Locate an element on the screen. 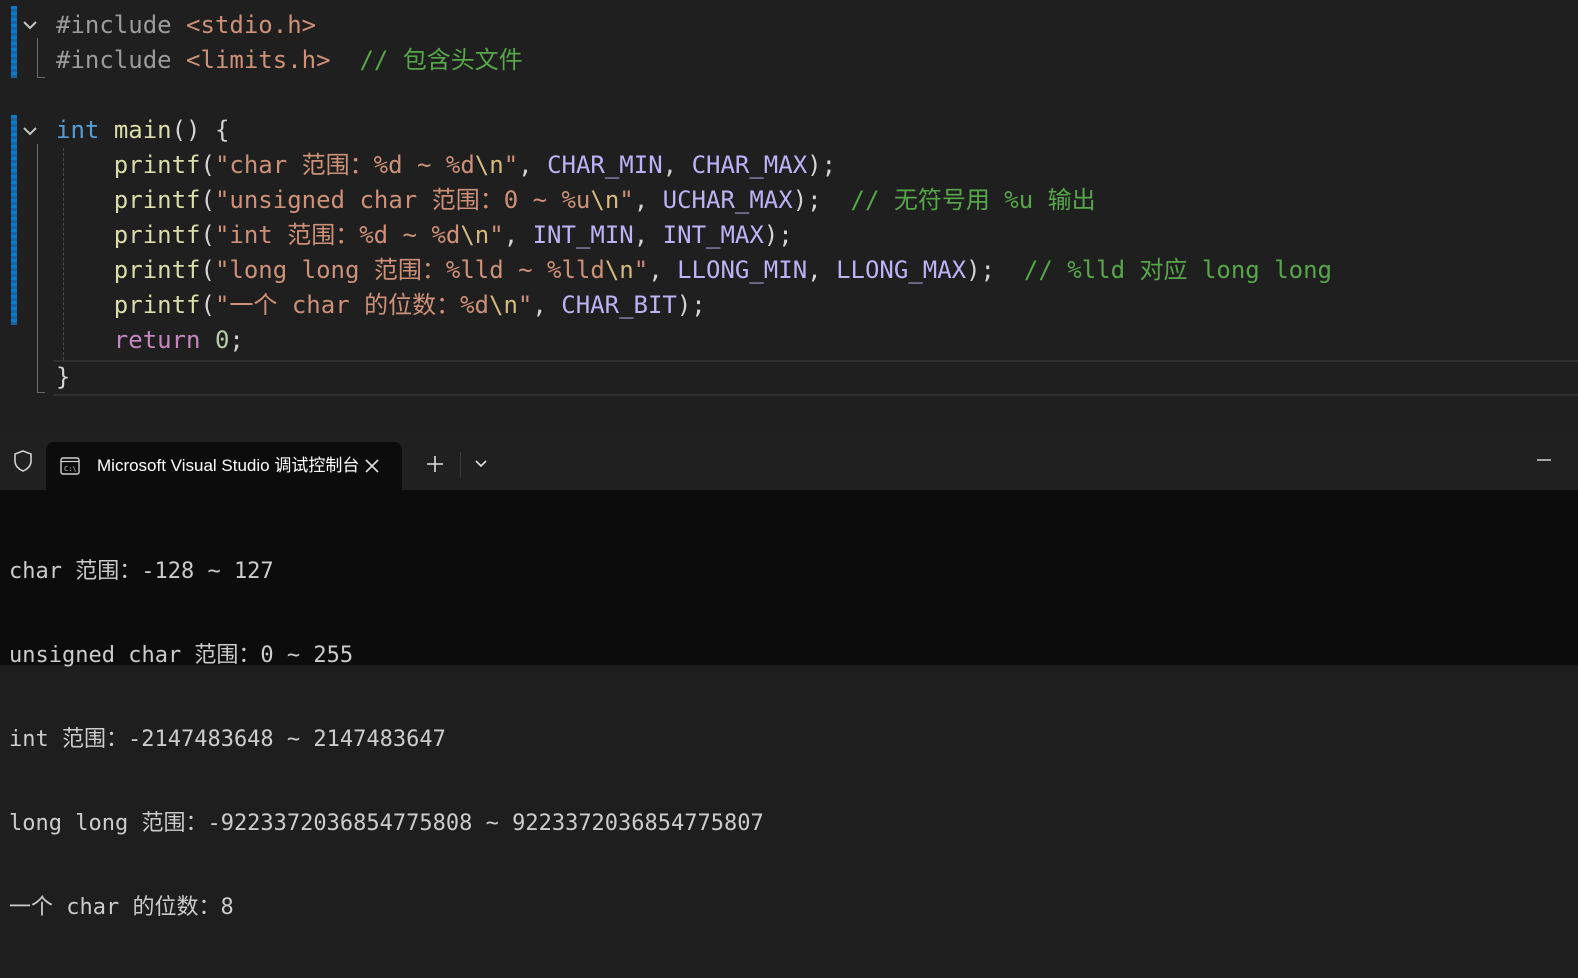  minimize-icon is located at coordinates (1544, 460).